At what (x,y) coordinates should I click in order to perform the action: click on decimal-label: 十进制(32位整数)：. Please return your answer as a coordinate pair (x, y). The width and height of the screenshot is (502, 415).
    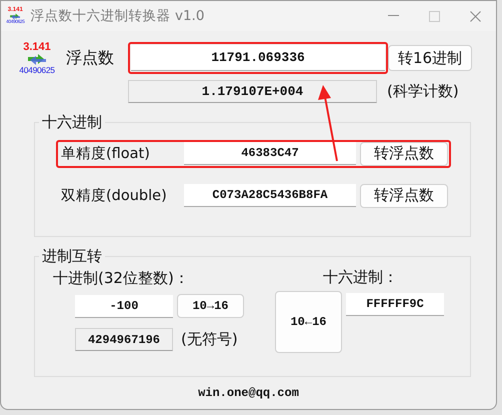
    Looking at the image, I should click on (121, 278).